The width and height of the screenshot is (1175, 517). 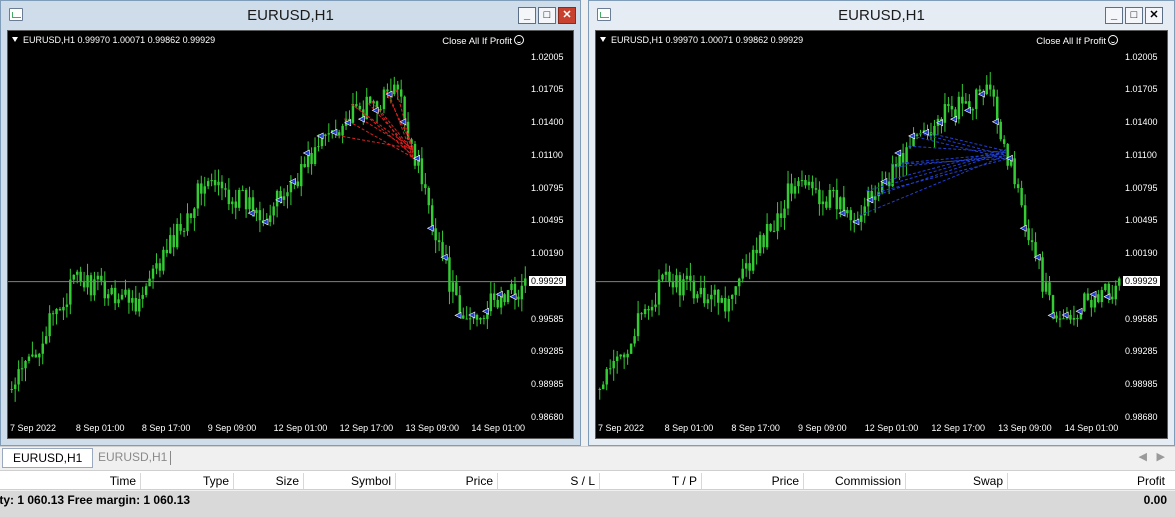 I want to click on tab-eurusd-h1-2: EURUSD,H1, so click(x=132, y=458).